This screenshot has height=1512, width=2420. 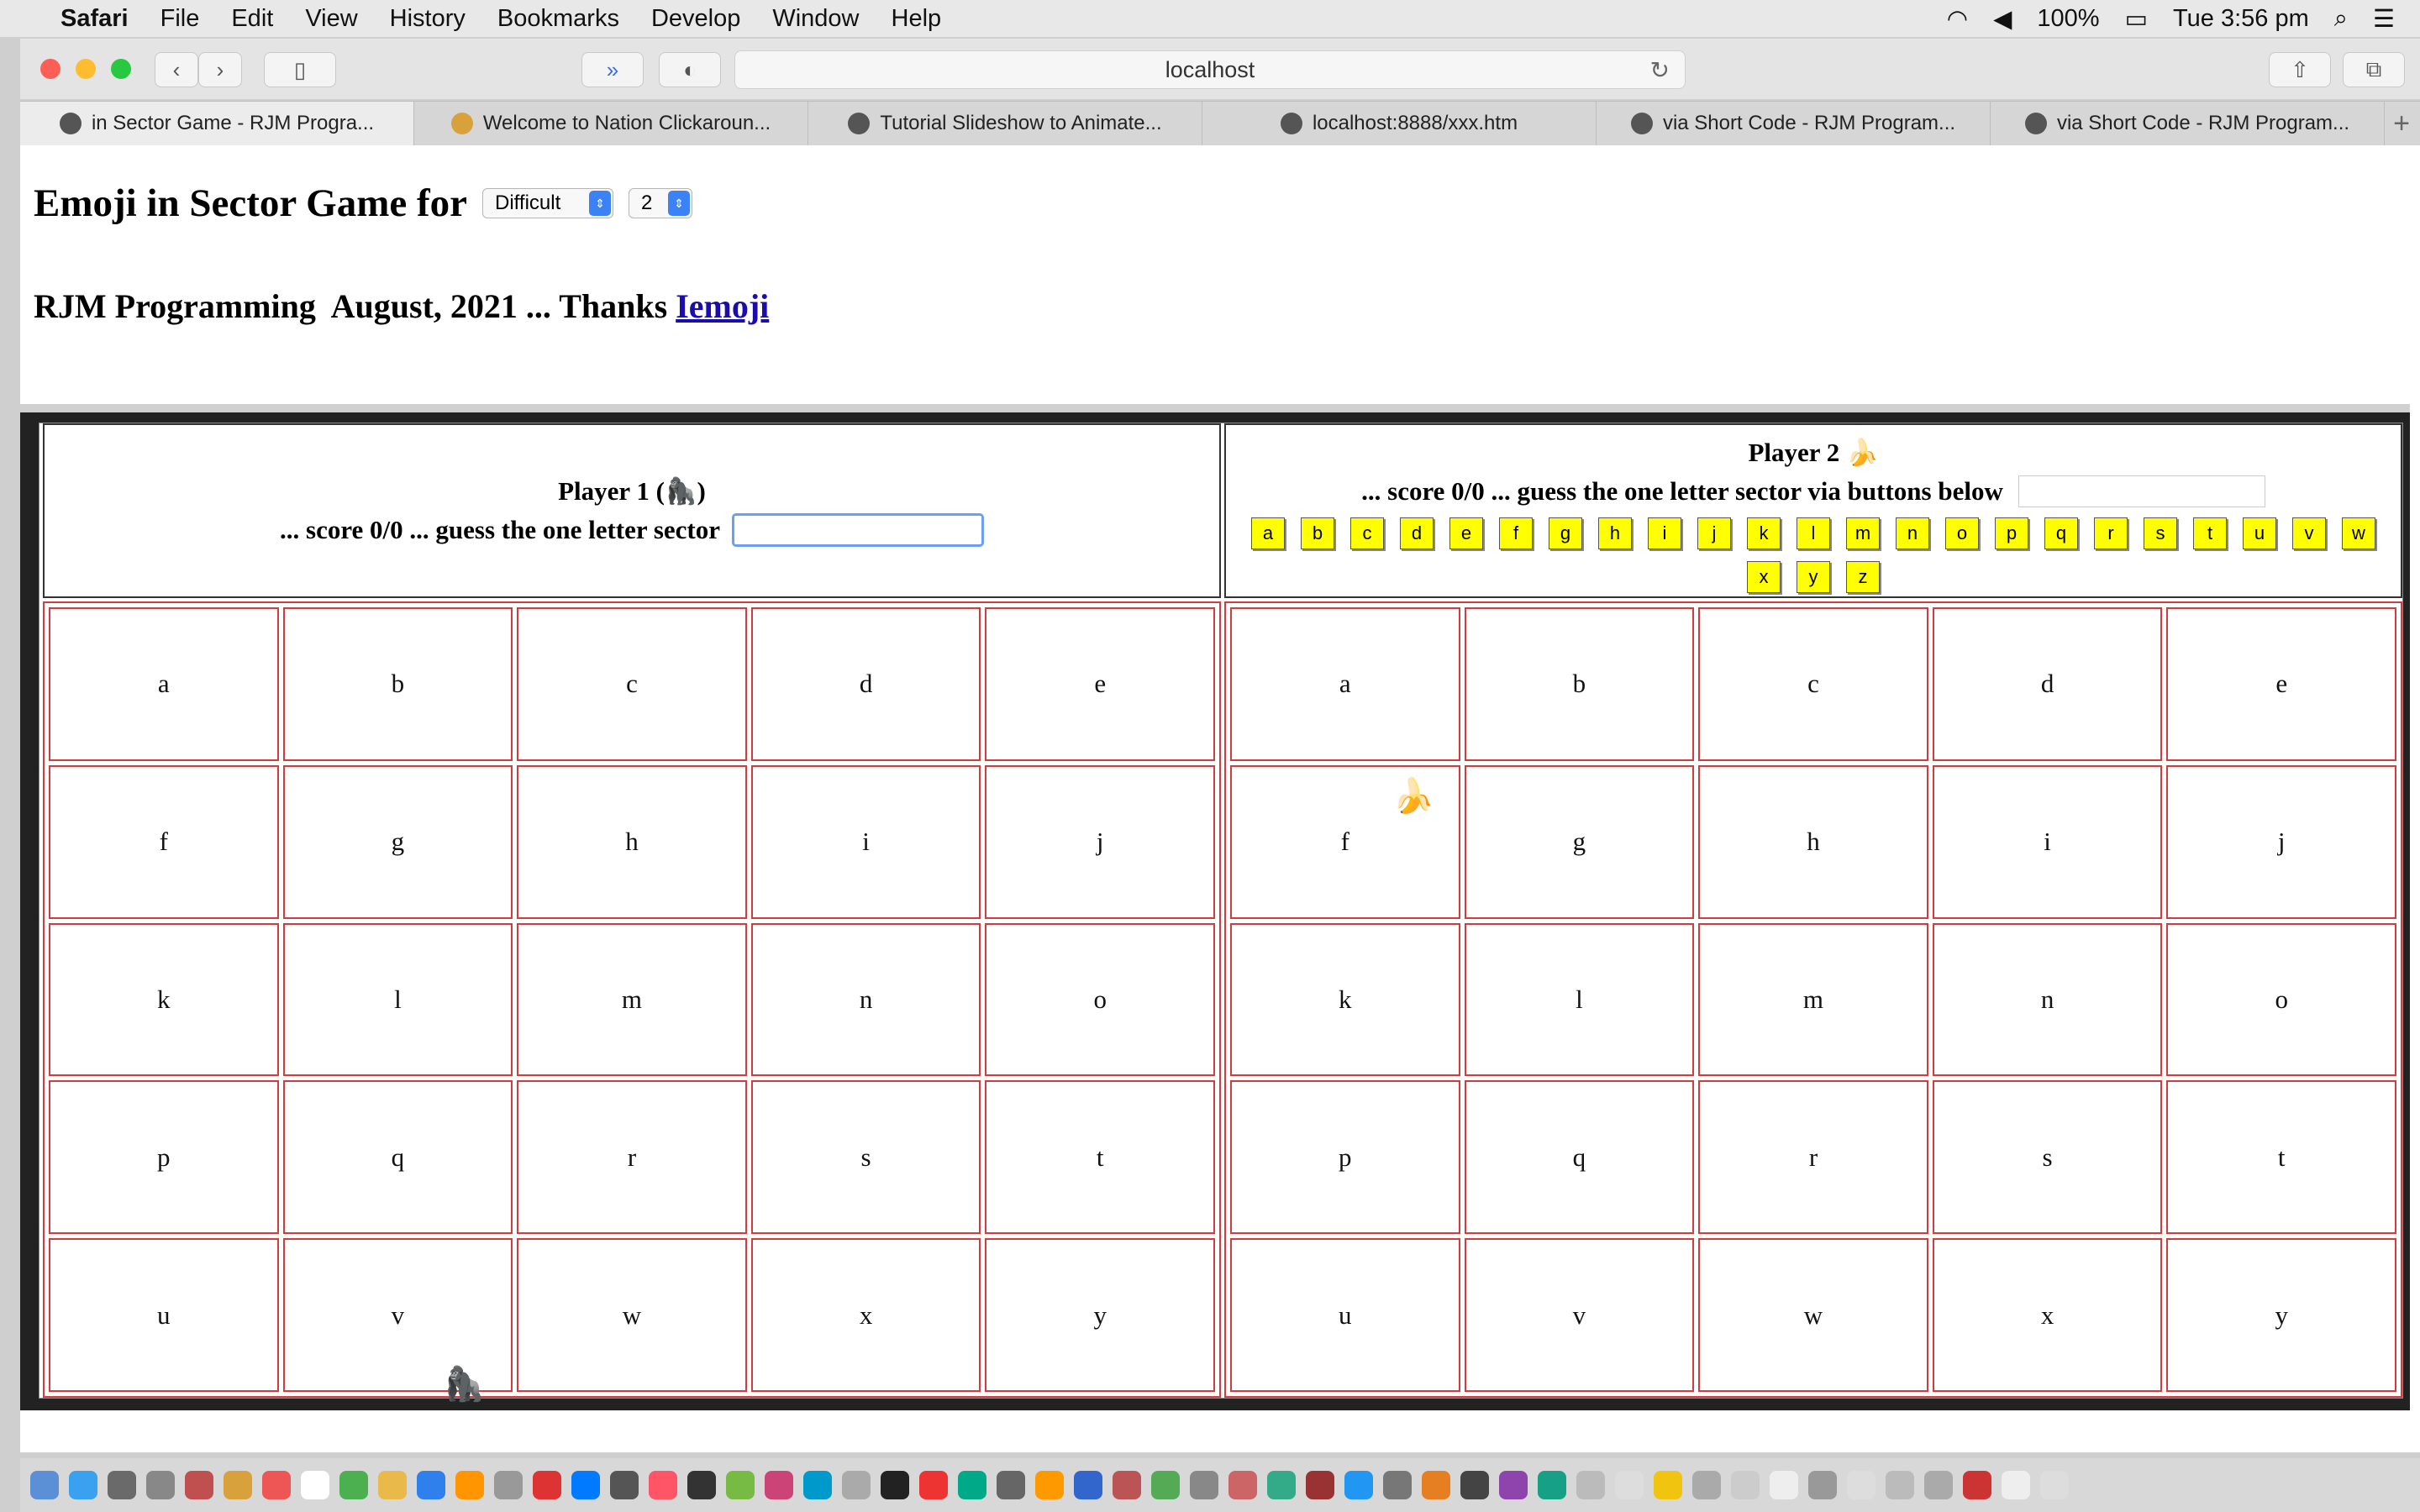 I want to click on control-list-icon: ☰, so click(x=2384, y=19).